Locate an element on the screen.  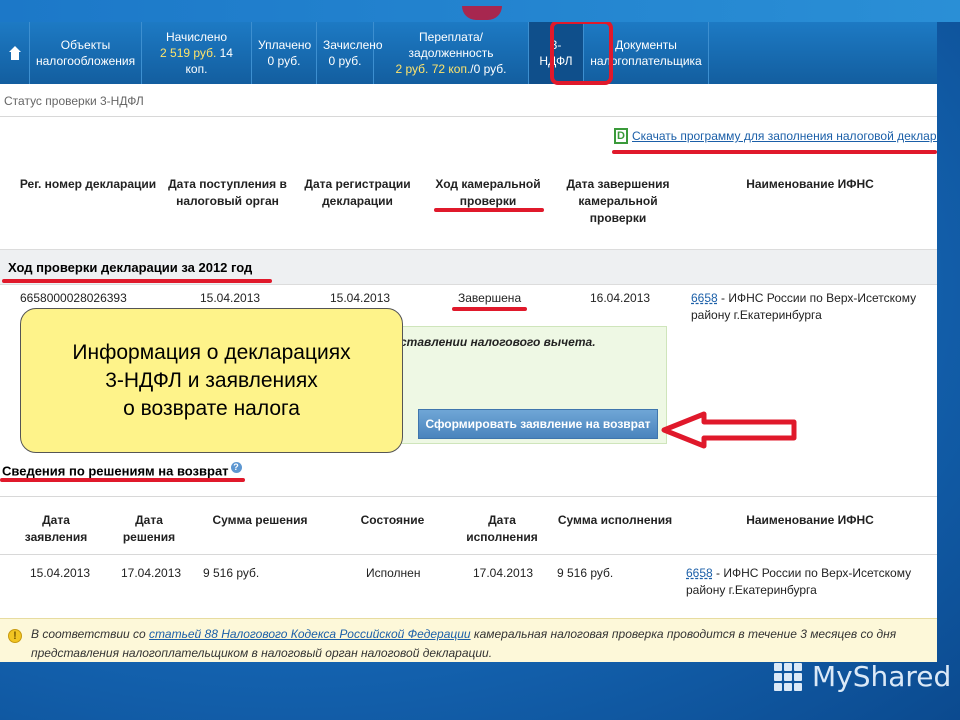
nav-label: Переплата/задолженность is located at coordinates (451, 45).